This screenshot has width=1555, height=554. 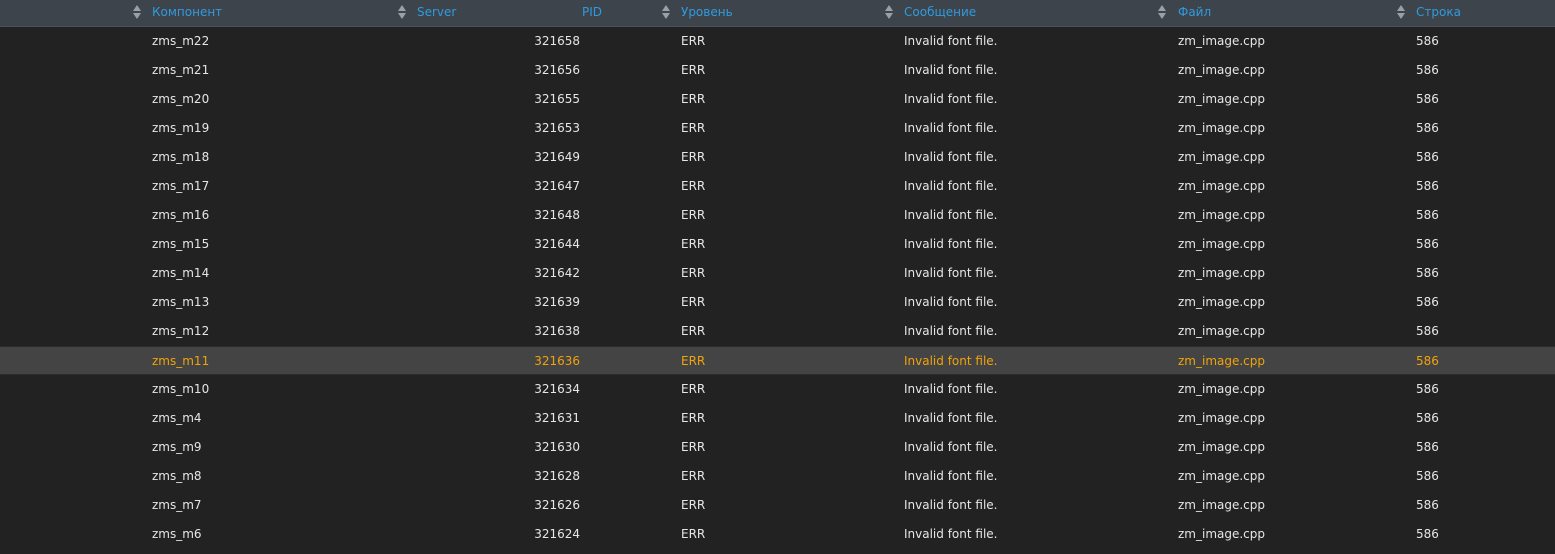 What do you see at coordinates (181, 273) in the screenshot?
I see `cell-component: zms_m14` at bounding box center [181, 273].